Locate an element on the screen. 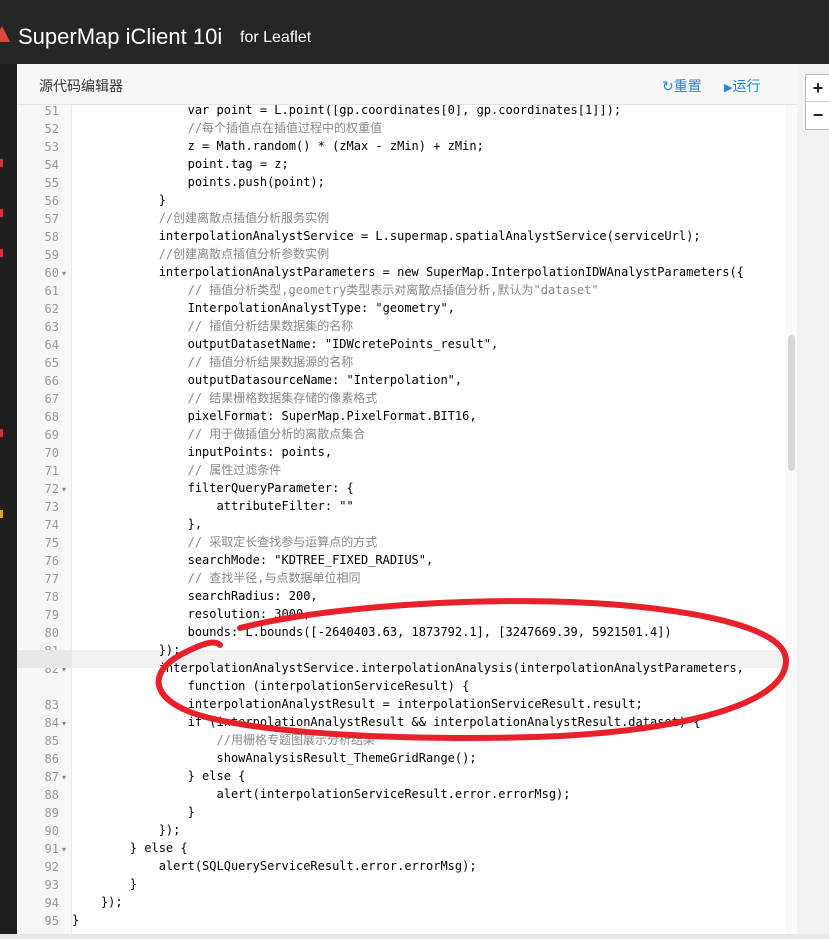 The image size is (829, 939). line-number: 90 is located at coordinates (51, 831).